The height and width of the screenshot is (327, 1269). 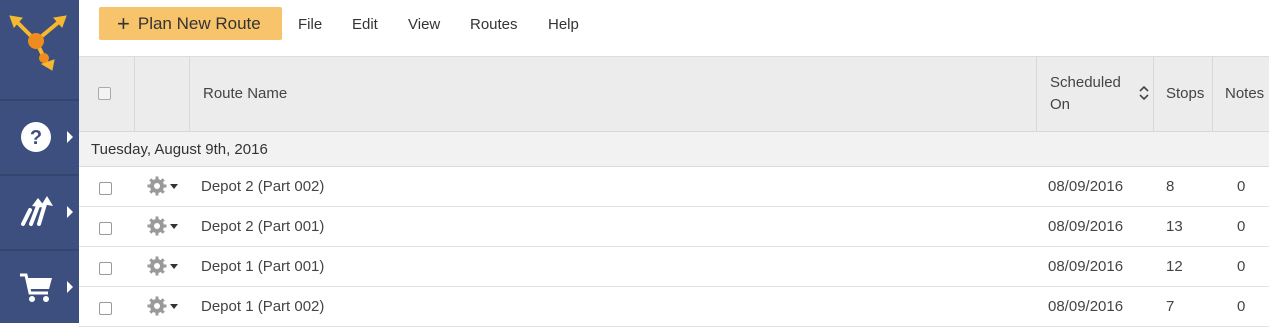 What do you see at coordinates (310, 24) in the screenshot?
I see `menu-file: File` at bounding box center [310, 24].